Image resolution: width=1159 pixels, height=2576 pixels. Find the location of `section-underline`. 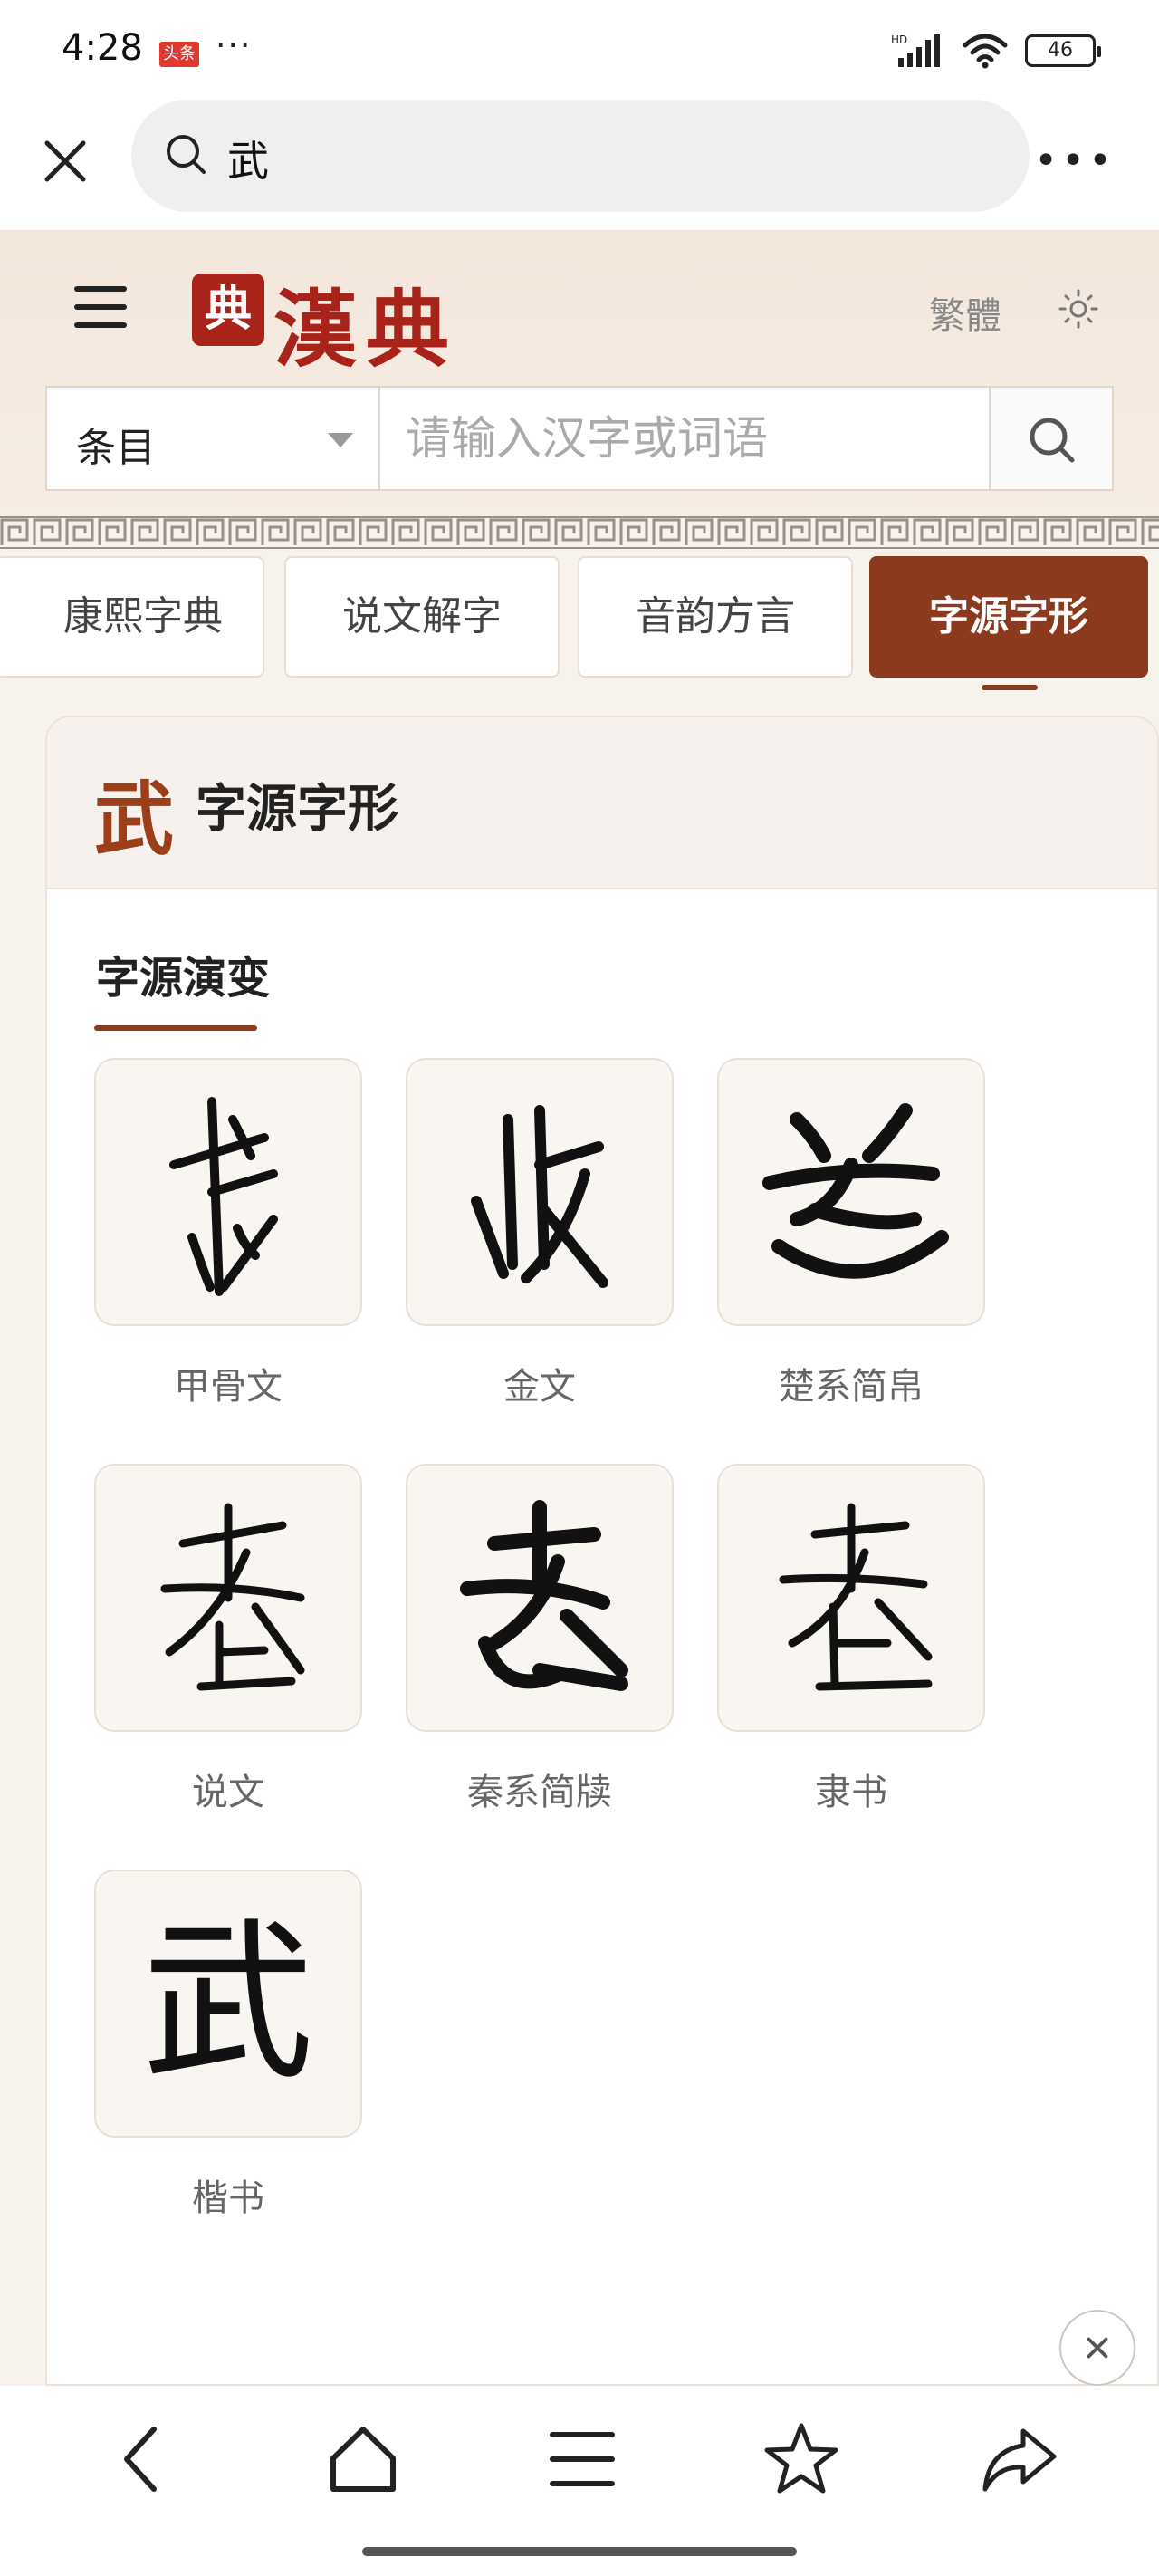

section-underline is located at coordinates (175, 1028).